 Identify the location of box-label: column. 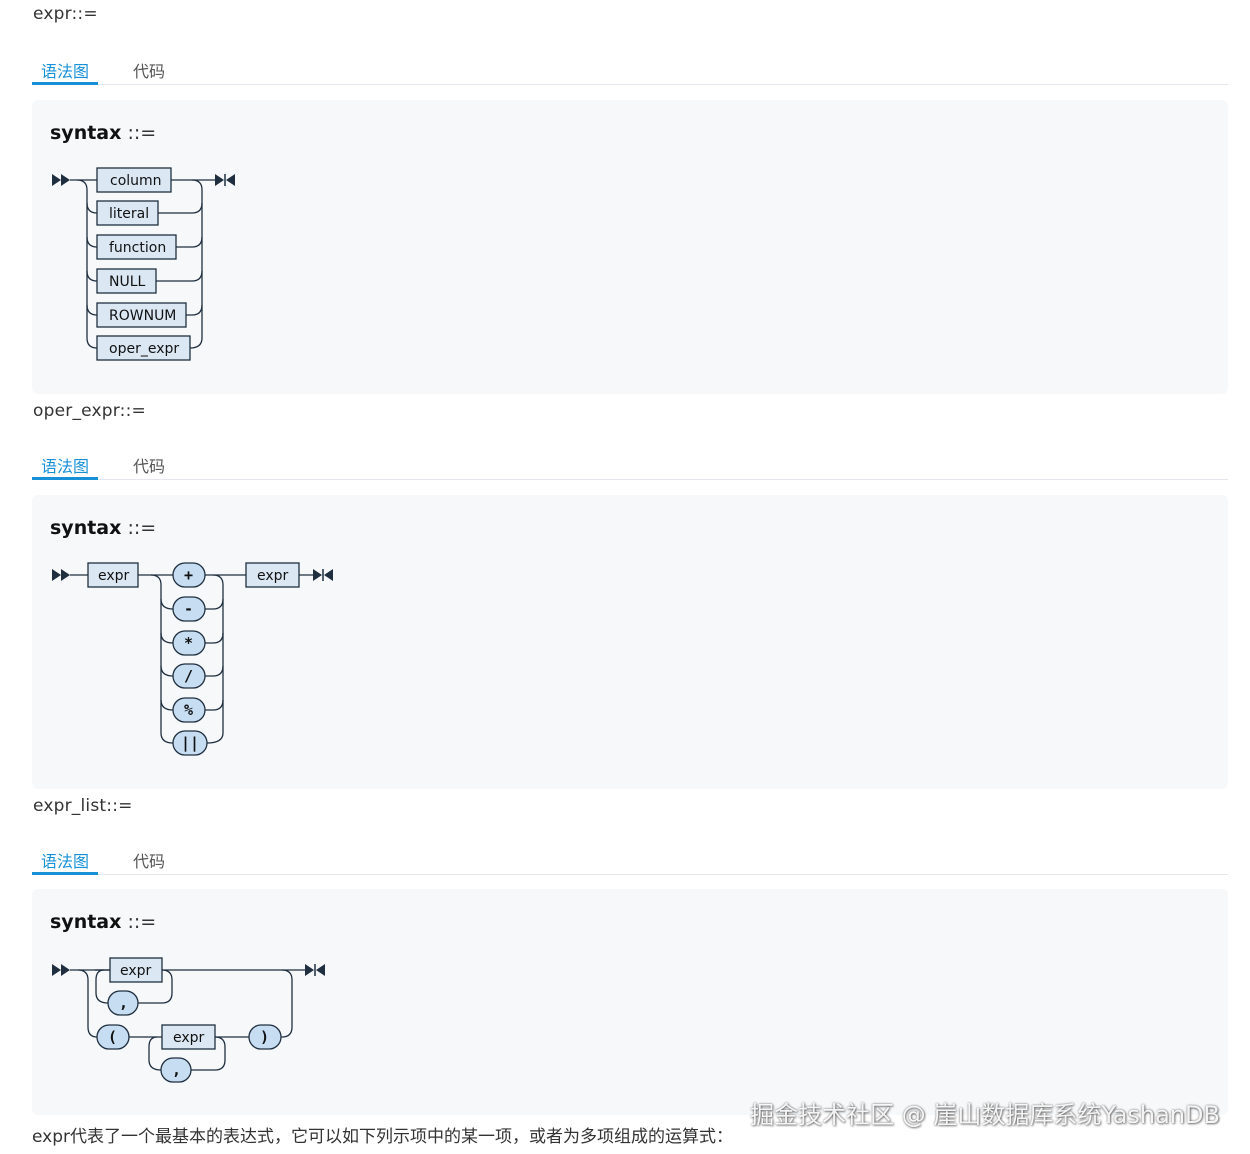
(136, 181).